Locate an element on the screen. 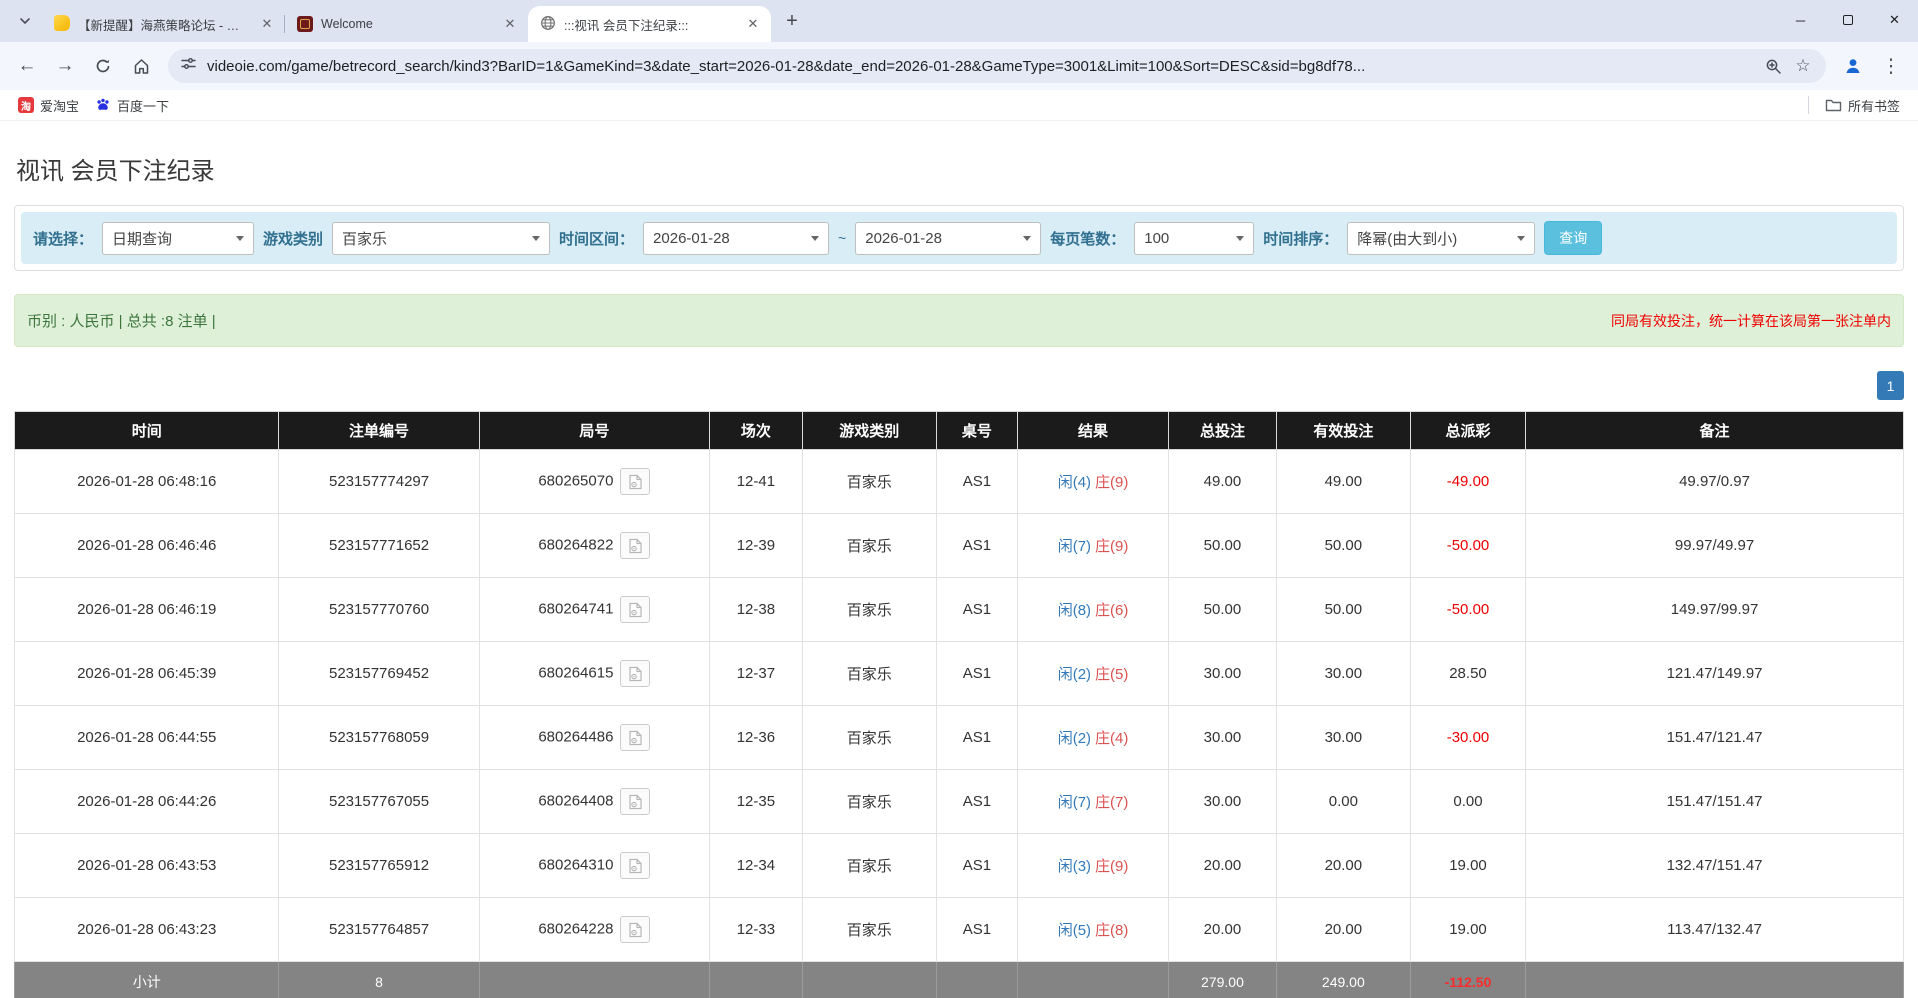 This screenshot has height=998, width=1918. result-banker: 庄(9) is located at coordinates (1112, 482).